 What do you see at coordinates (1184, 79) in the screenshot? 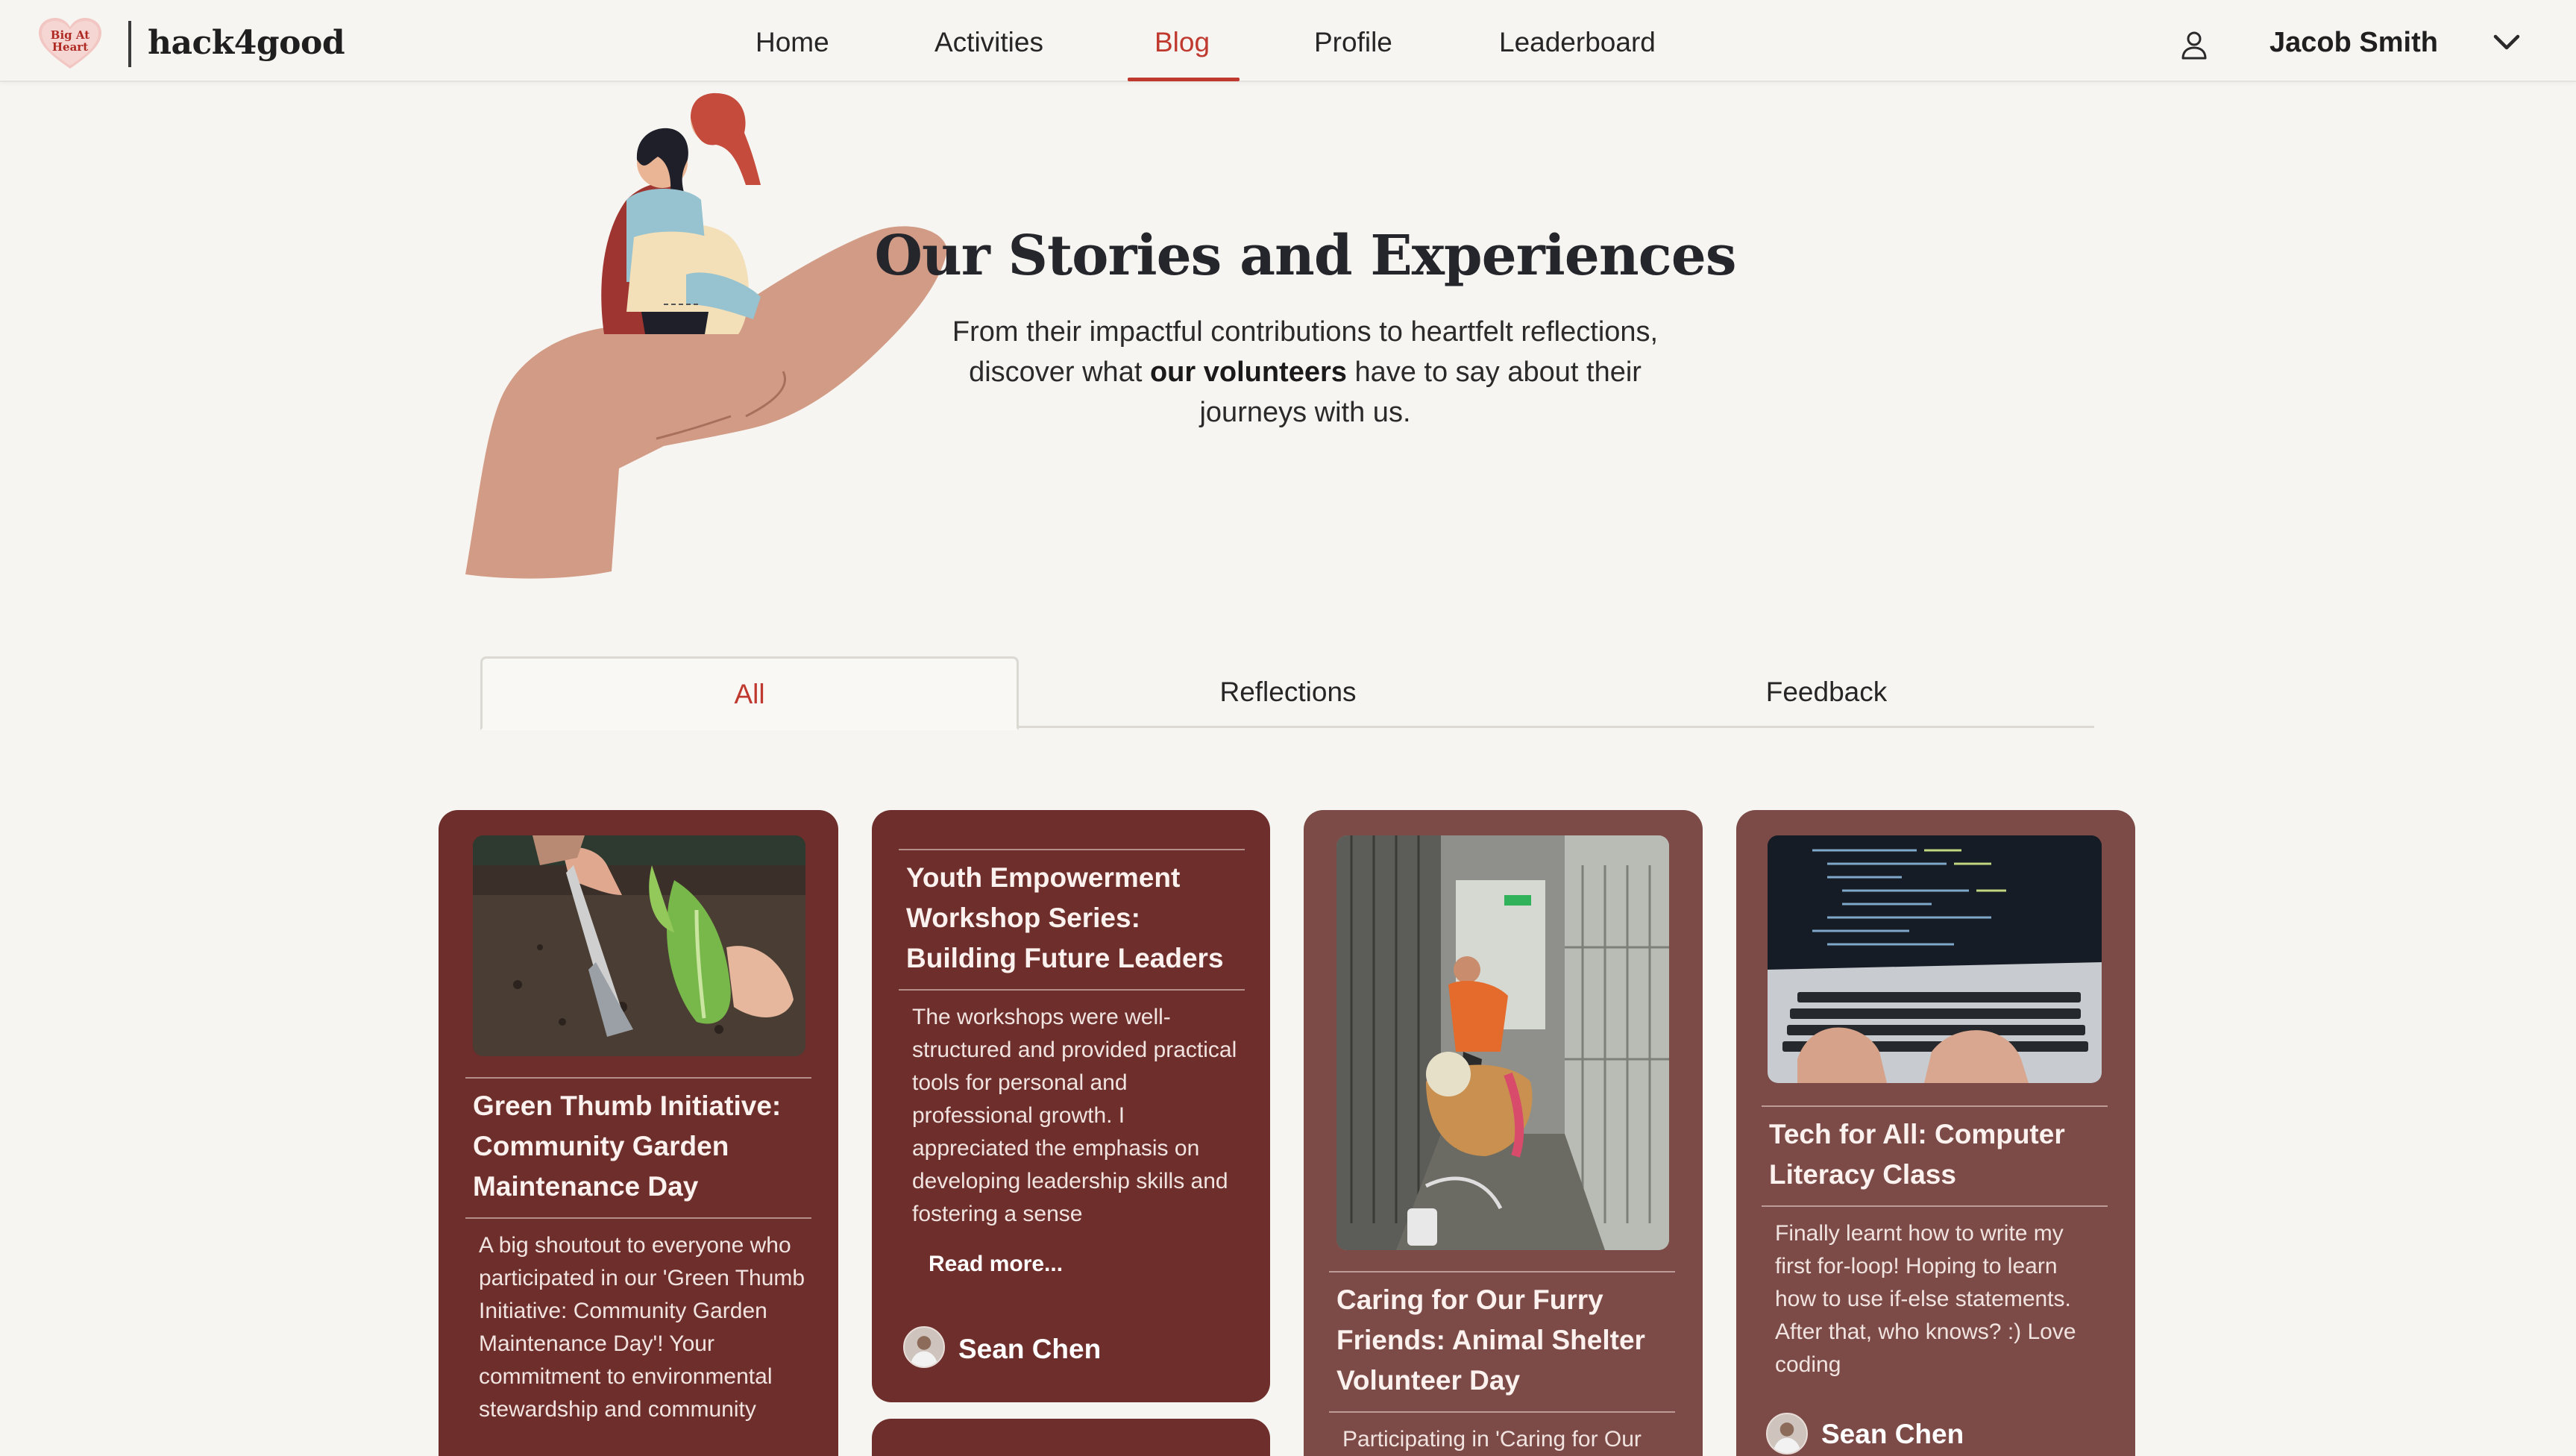
I see `nav-active-indicator` at bounding box center [1184, 79].